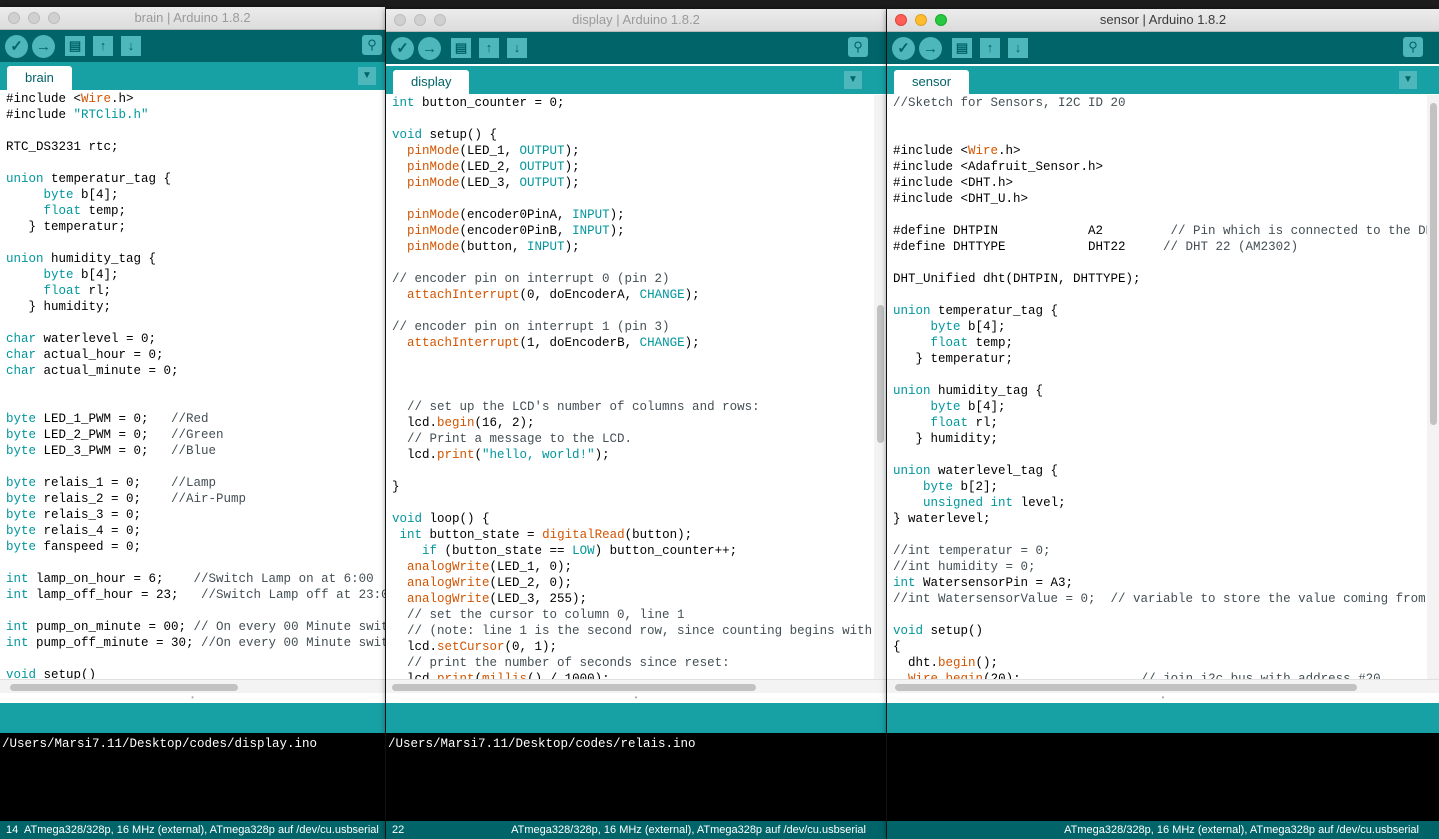 The image size is (1439, 839). I want to click on code-line: {, so click(897, 647).